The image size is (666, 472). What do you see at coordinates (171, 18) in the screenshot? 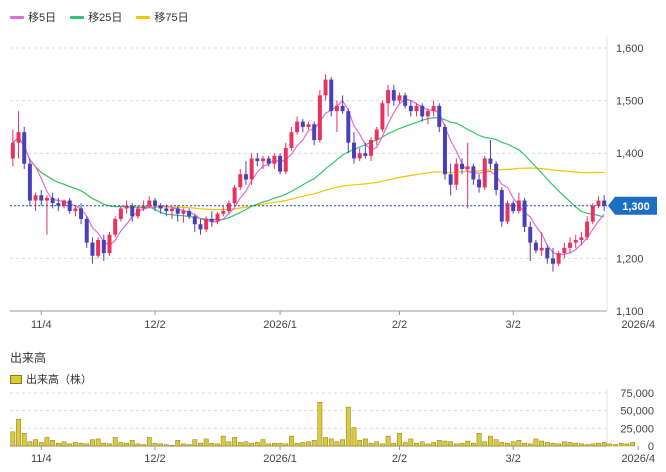
I see `legend-ma75-label: 移75日` at bounding box center [171, 18].